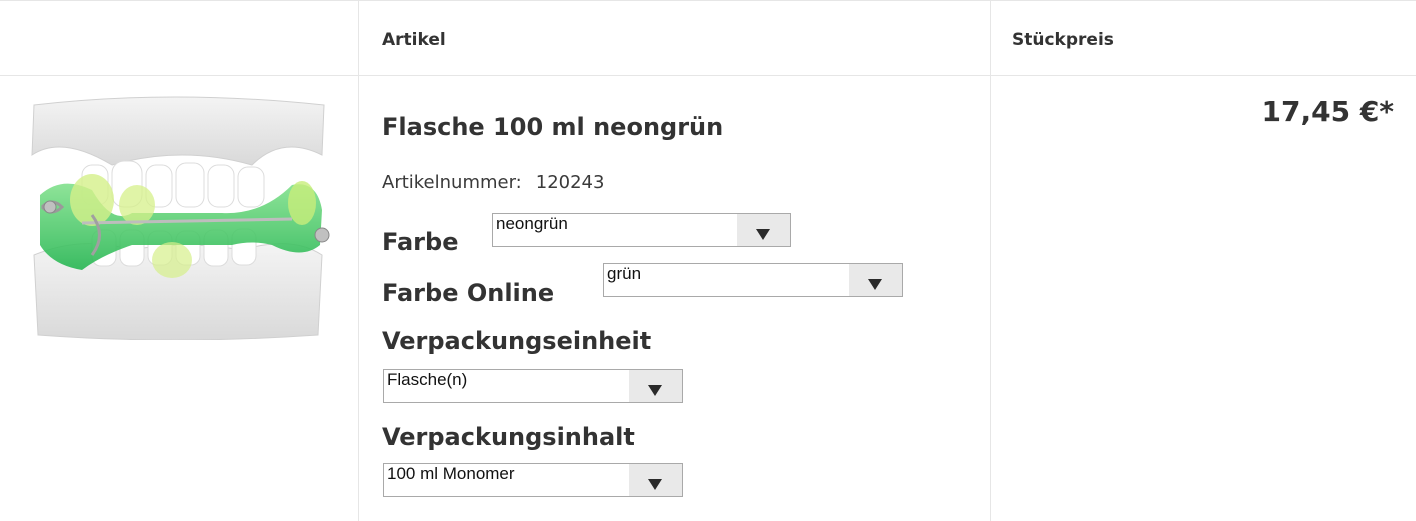  I want to click on product-image, so click(178, 218).